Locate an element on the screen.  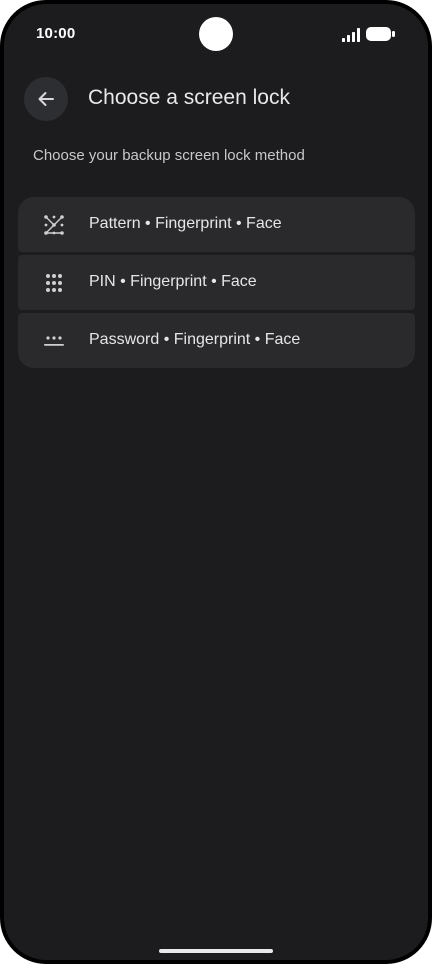
back-button is located at coordinates (46, 99).